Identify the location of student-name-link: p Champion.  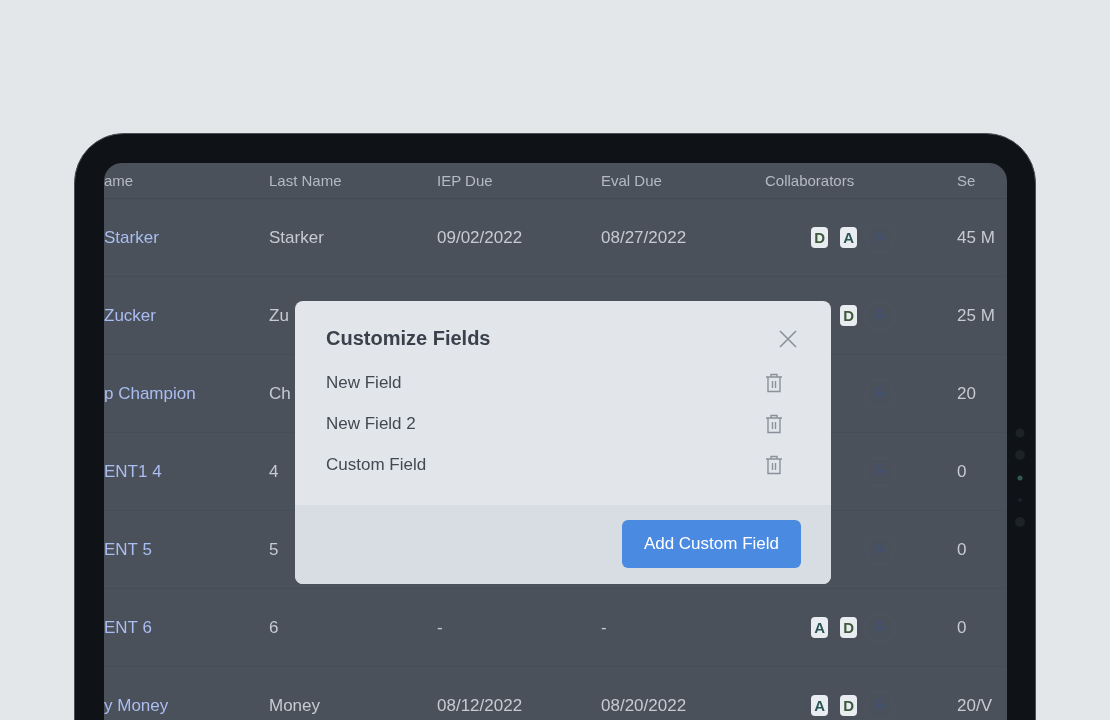
(150, 393).